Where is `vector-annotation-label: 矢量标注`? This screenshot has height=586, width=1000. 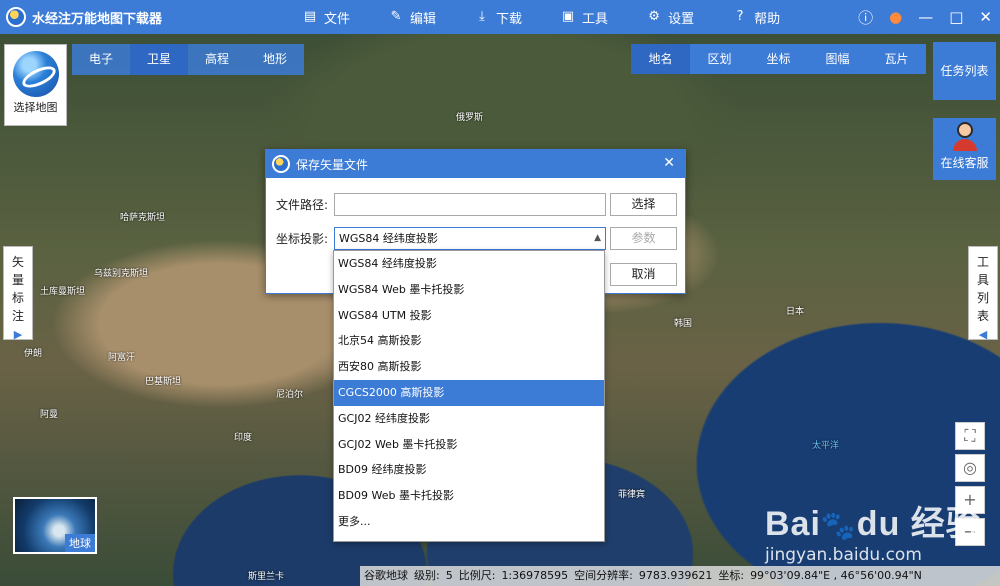 vector-annotation-label: 矢量标注 is located at coordinates (17, 289).